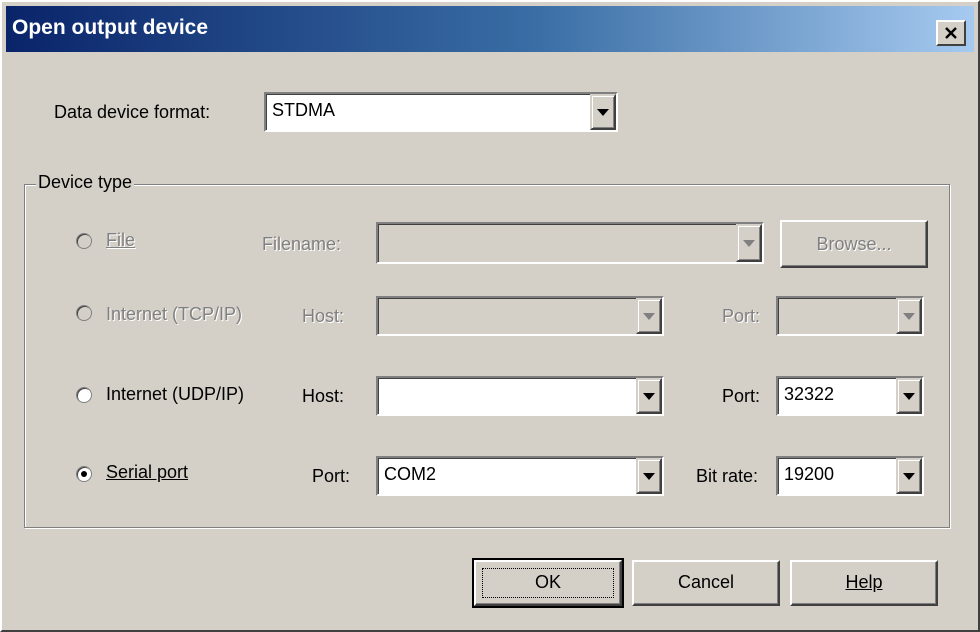  What do you see at coordinates (303, 110) in the screenshot?
I see `format-value: STDMA` at bounding box center [303, 110].